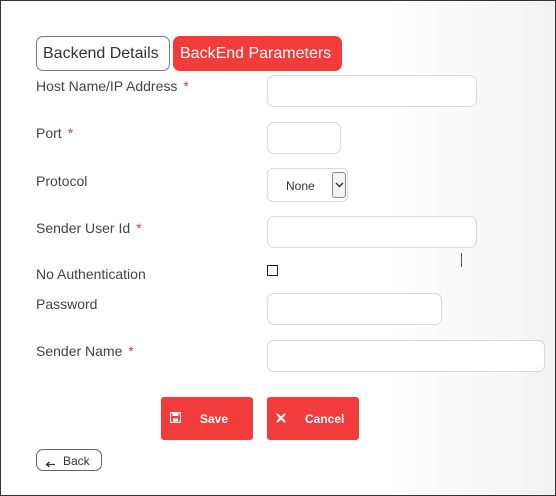  What do you see at coordinates (103, 53) in the screenshot?
I see `tab-backend-details: Backend Details` at bounding box center [103, 53].